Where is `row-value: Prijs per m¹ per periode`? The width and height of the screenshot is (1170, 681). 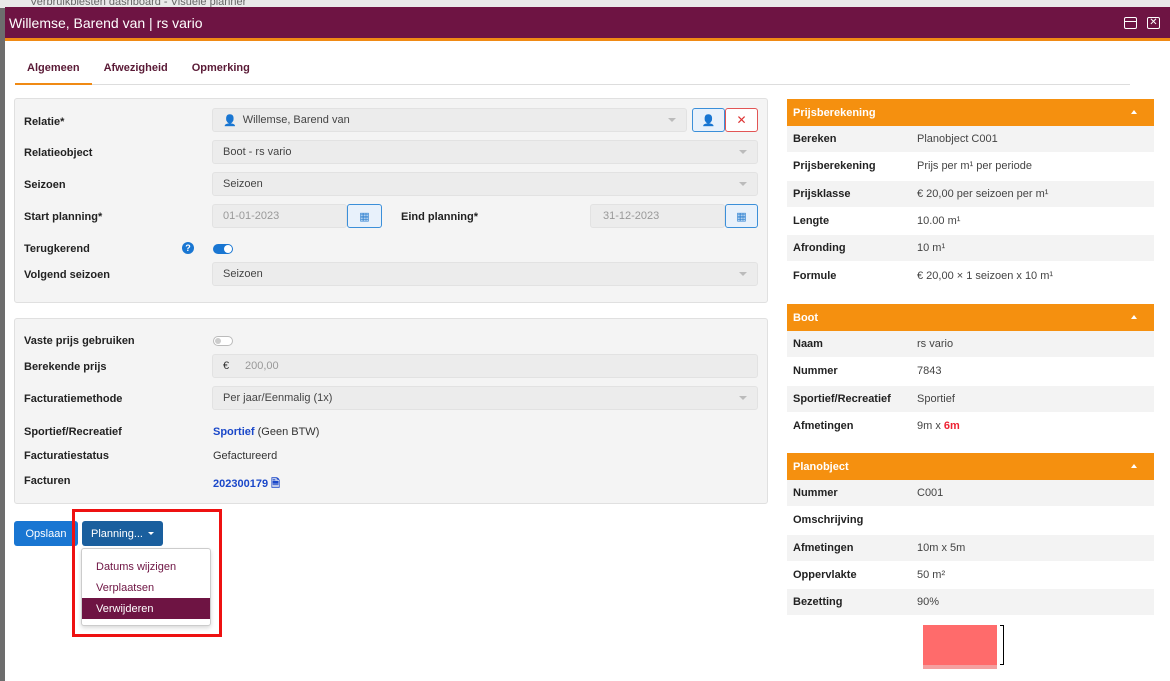 row-value: Prijs per m¹ per periode is located at coordinates (974, 166).